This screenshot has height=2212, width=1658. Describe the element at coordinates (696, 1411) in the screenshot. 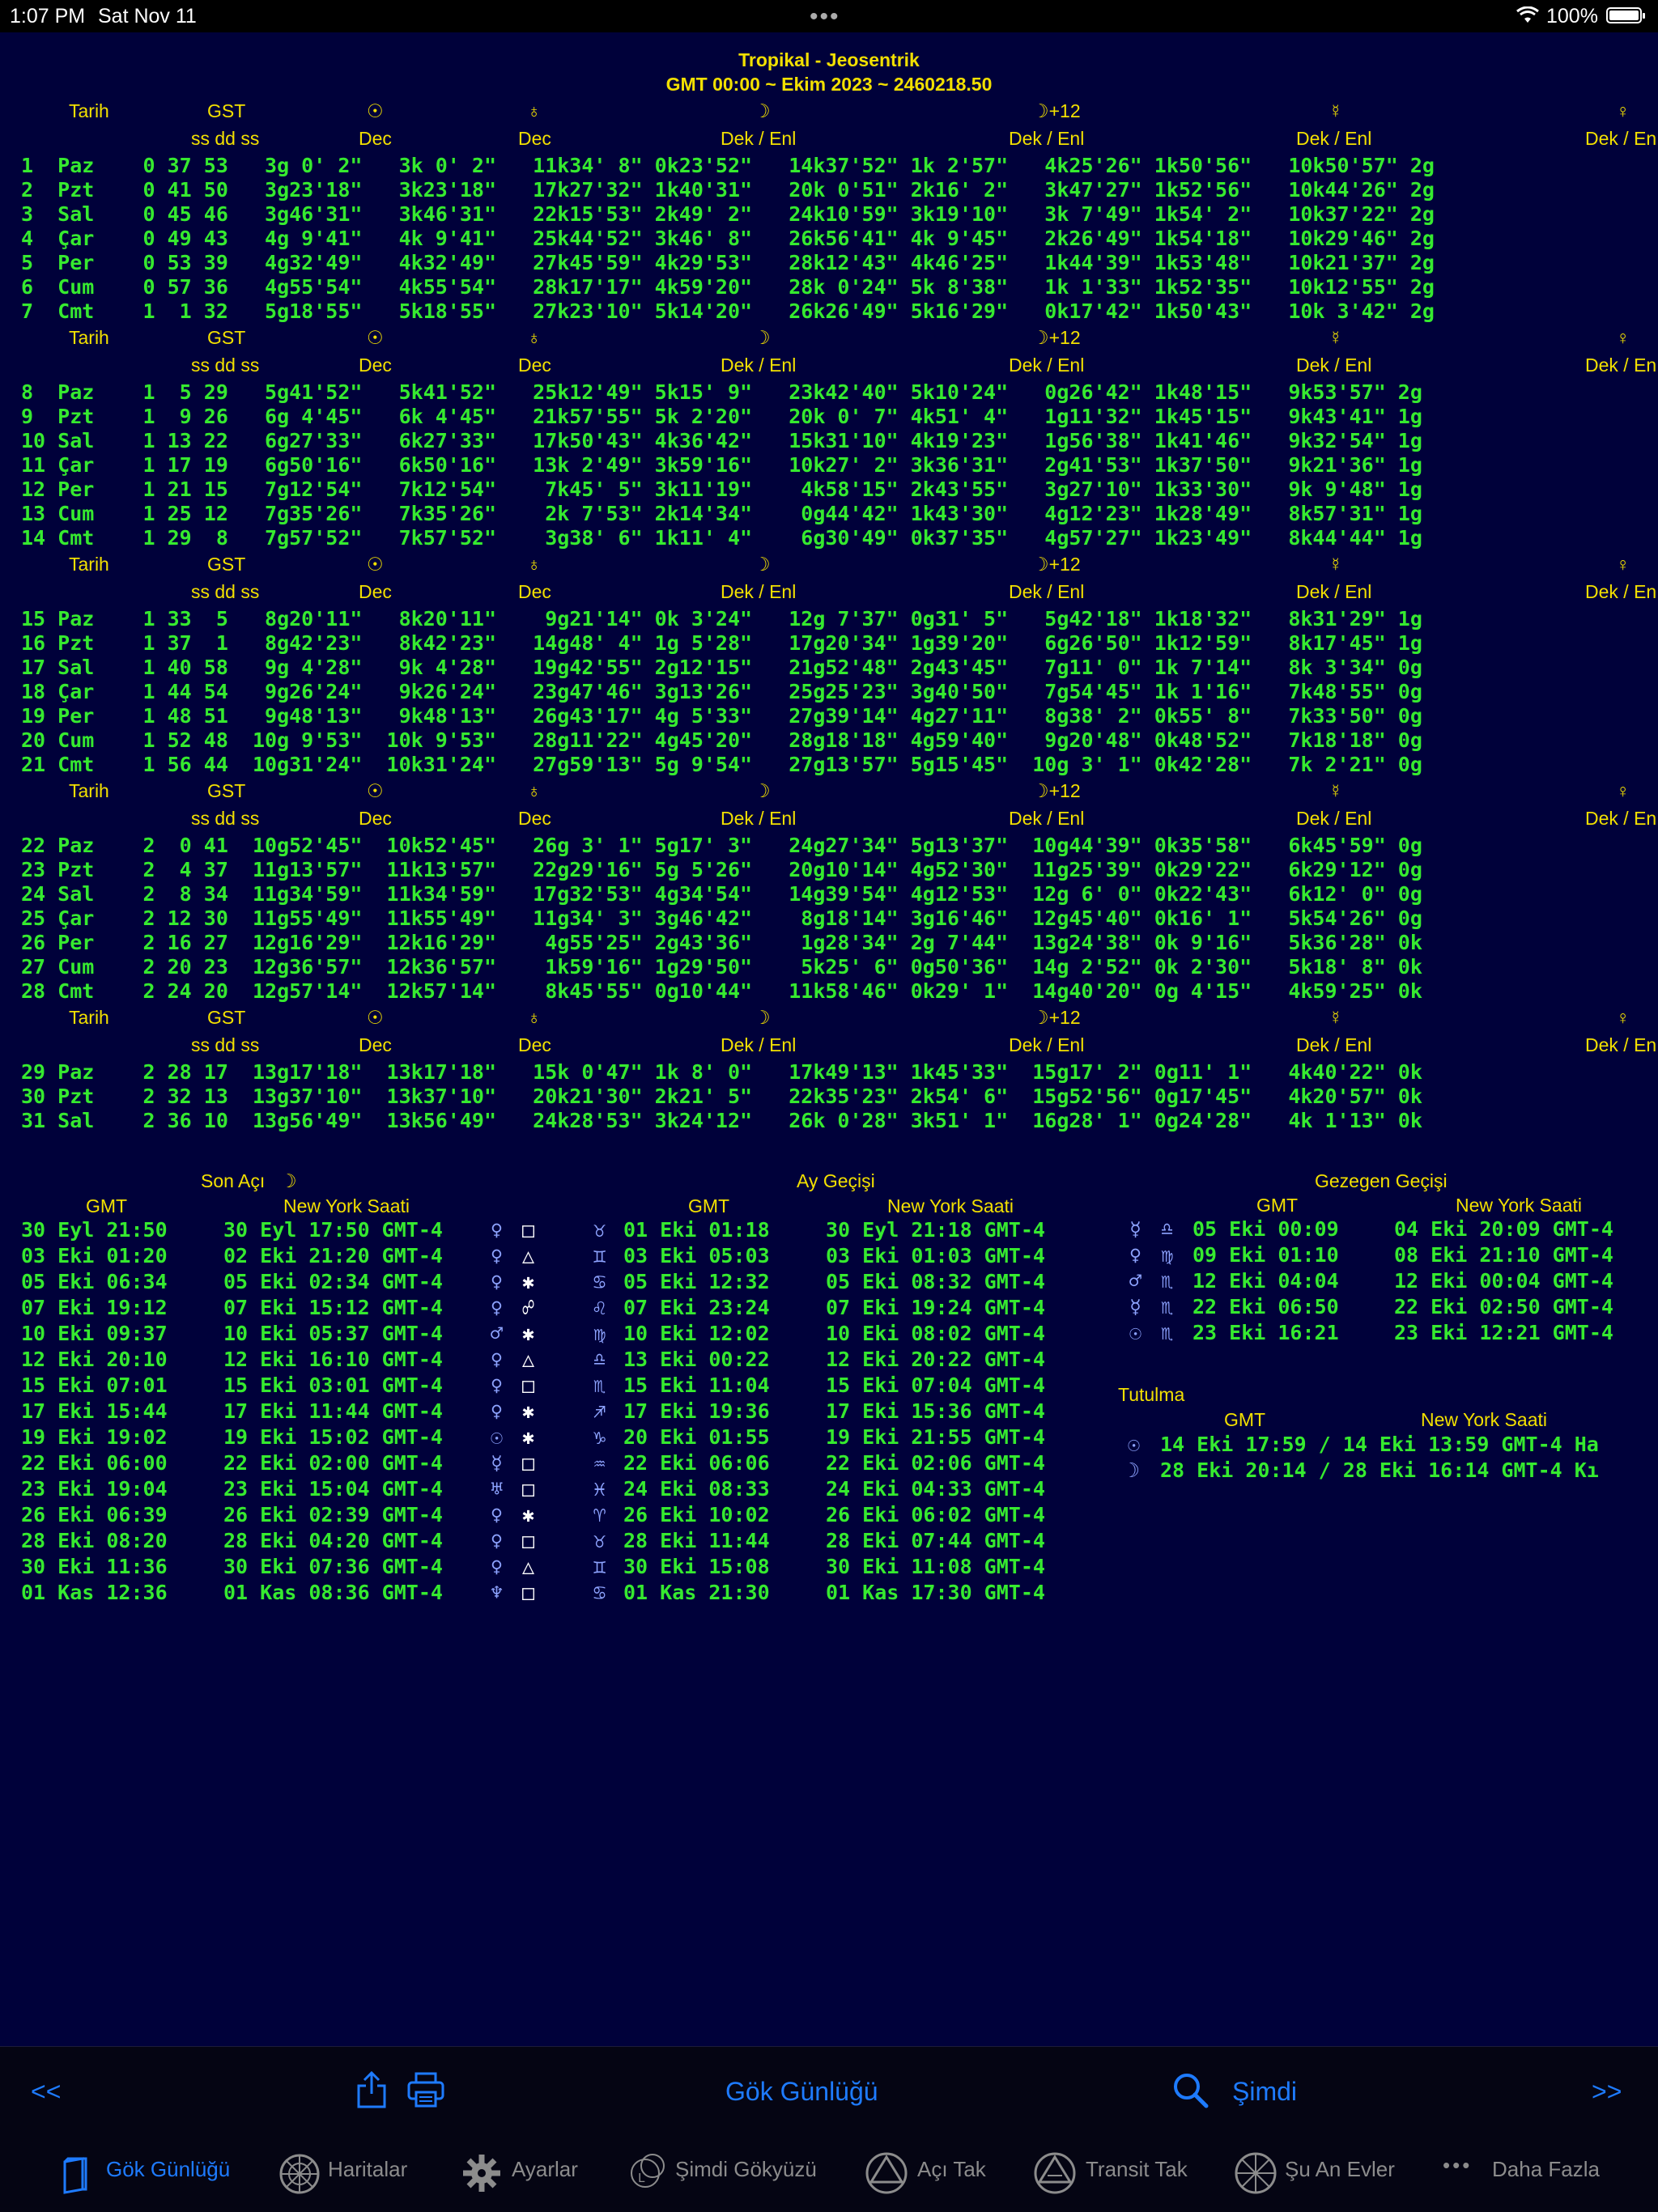

I see `ay-gecisi-gmt: 17 Eki 19:36` at that location.